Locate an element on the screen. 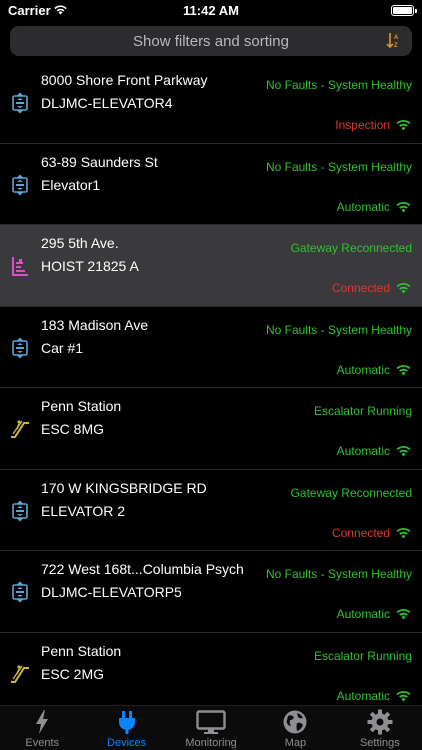 Image resolution: width=422 pixels, height=750 pixels. device-address: 8000 Shore Front Parkway is located at coordinates (124, 80).